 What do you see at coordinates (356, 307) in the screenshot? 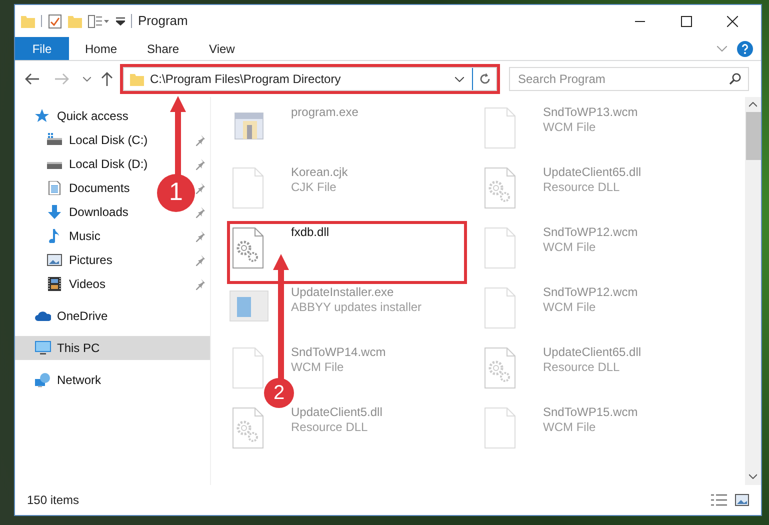
I see `file-type: ABBYY updates installer` at bounding box center [356, 307].